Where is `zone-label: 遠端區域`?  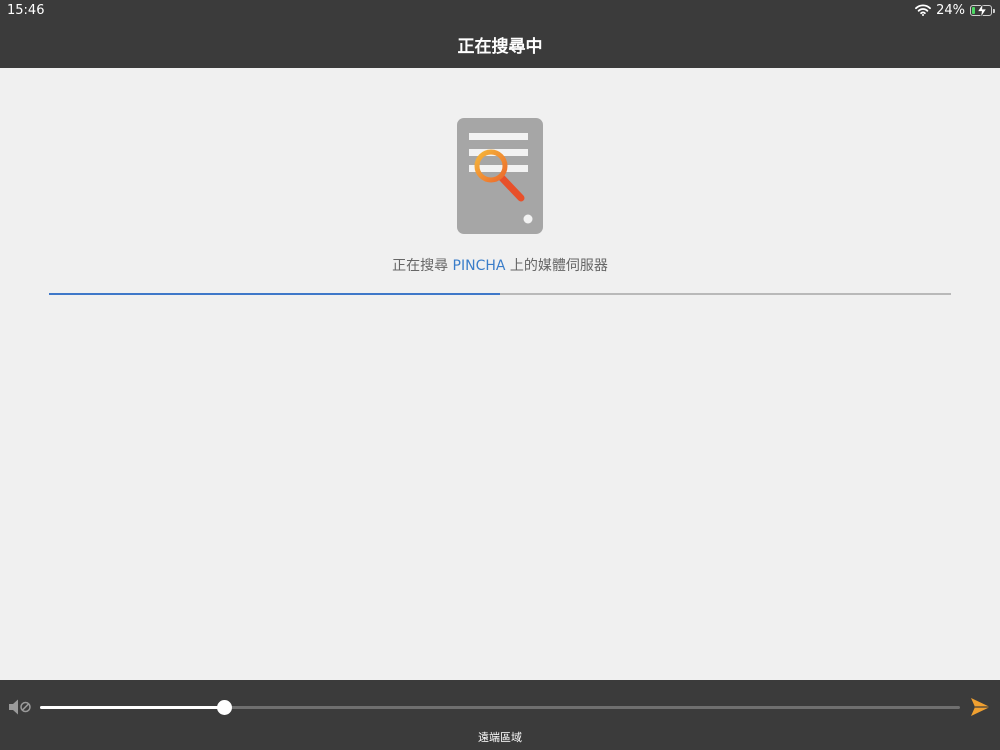 zone-label: 遠端區域 is located at coordinates (500, 737).